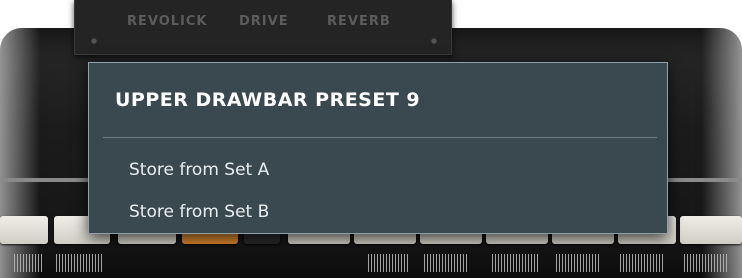 This screenshot has height=278, width=742. I want to click on effect-drive-label: DRIVE, so click(264, 21).